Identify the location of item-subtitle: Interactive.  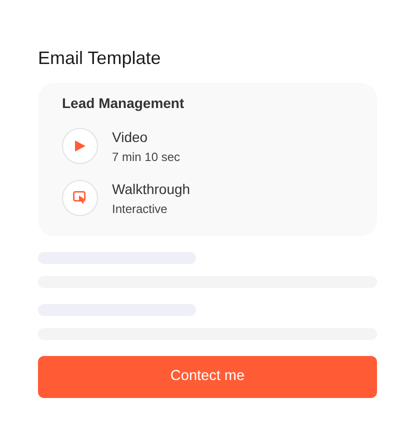
(140, 208).